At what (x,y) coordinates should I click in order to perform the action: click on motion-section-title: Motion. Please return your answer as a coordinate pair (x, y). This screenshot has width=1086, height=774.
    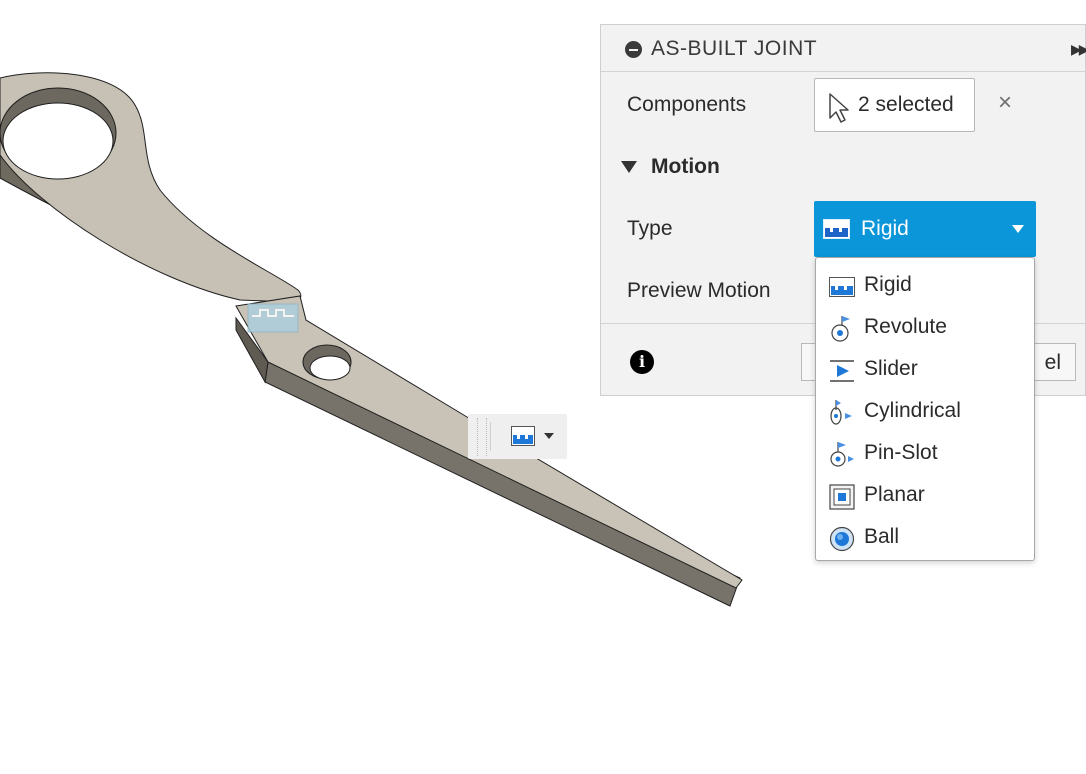
    Looking at the image, I should click on (685, 166).